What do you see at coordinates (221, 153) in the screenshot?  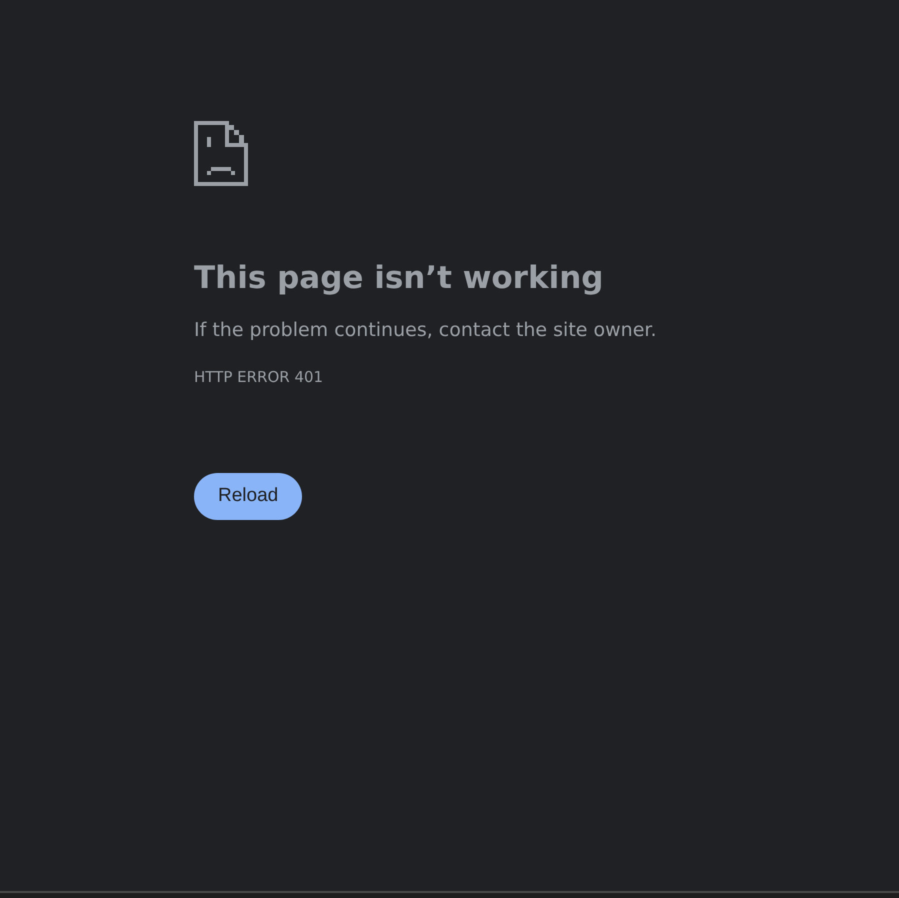 I see `sad-page-icon` at bounding box center [221, 153].